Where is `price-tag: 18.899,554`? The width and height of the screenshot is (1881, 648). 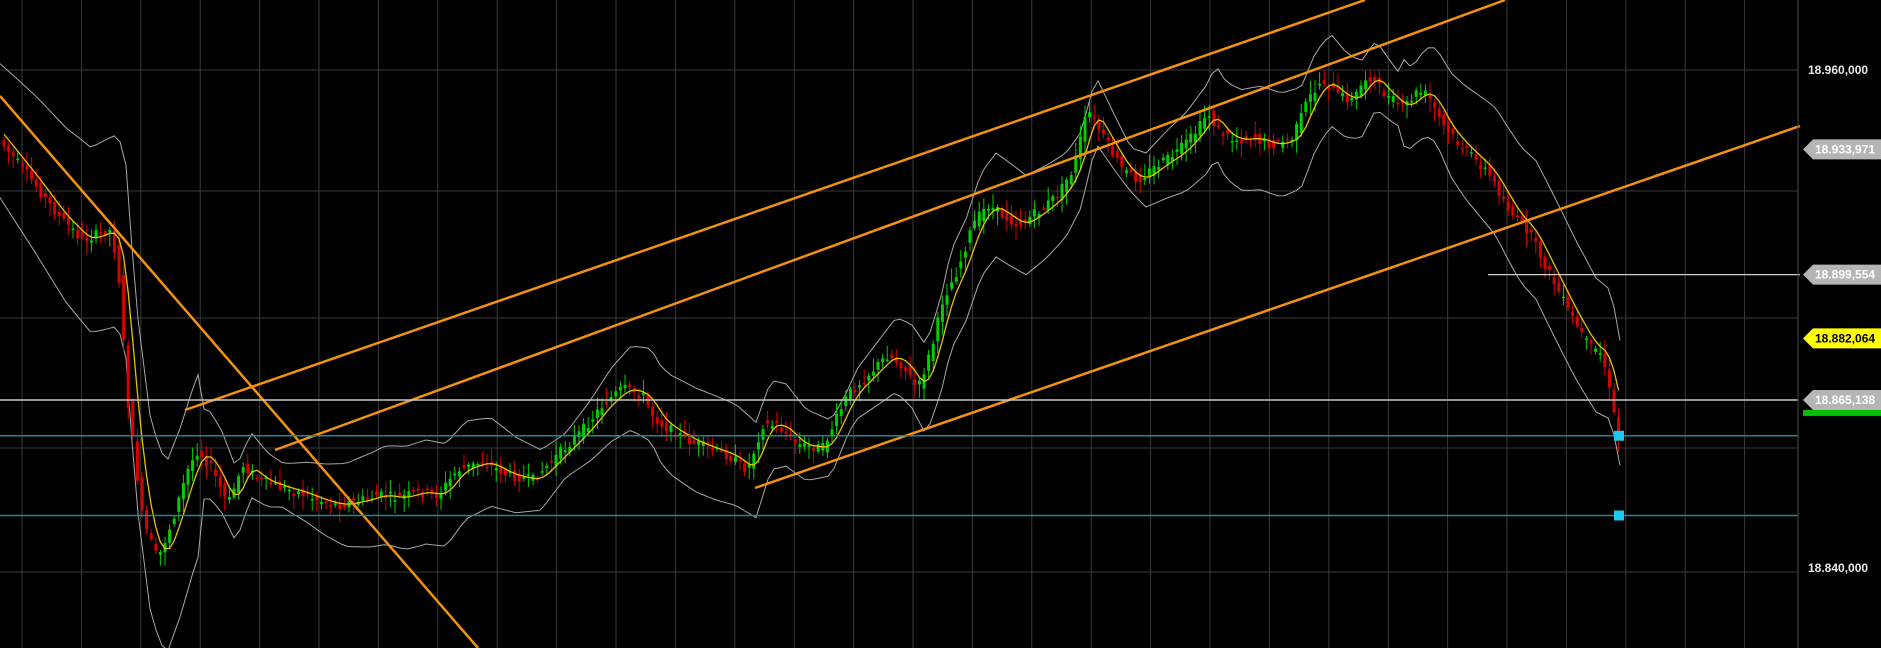
price-tag: 18.899,554 is located at coordinates (1842, 274).